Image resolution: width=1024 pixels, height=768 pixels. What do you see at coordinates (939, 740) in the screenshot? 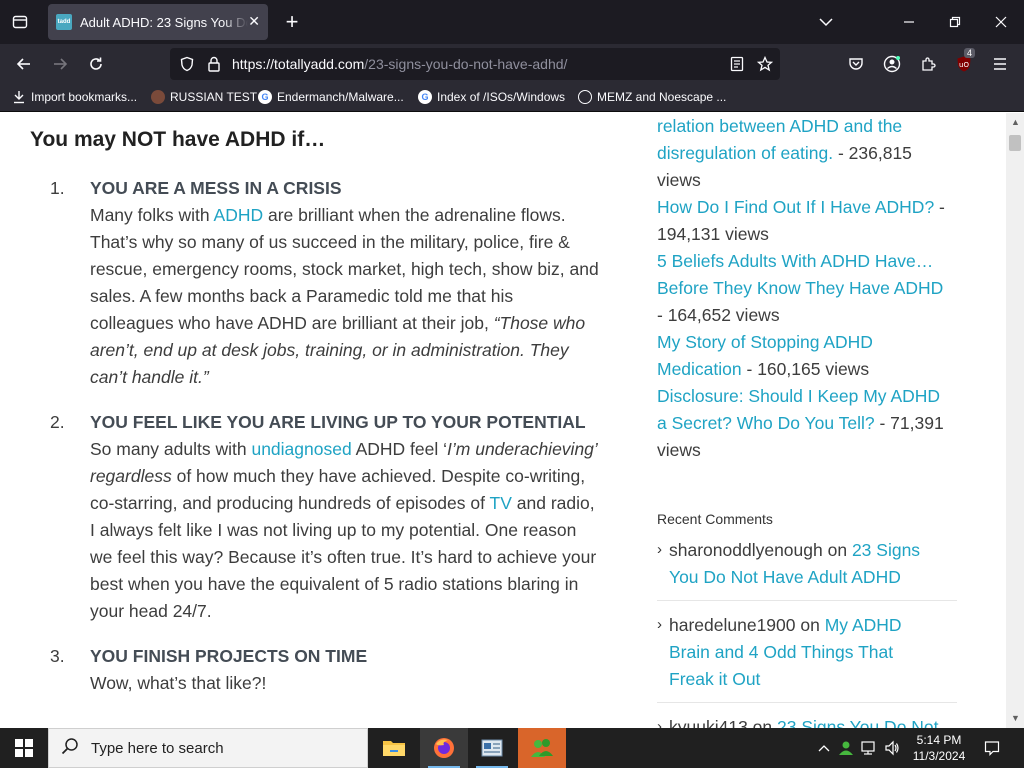
I see `clock-time: 5:14 PM` at bounding box center [939, 740].